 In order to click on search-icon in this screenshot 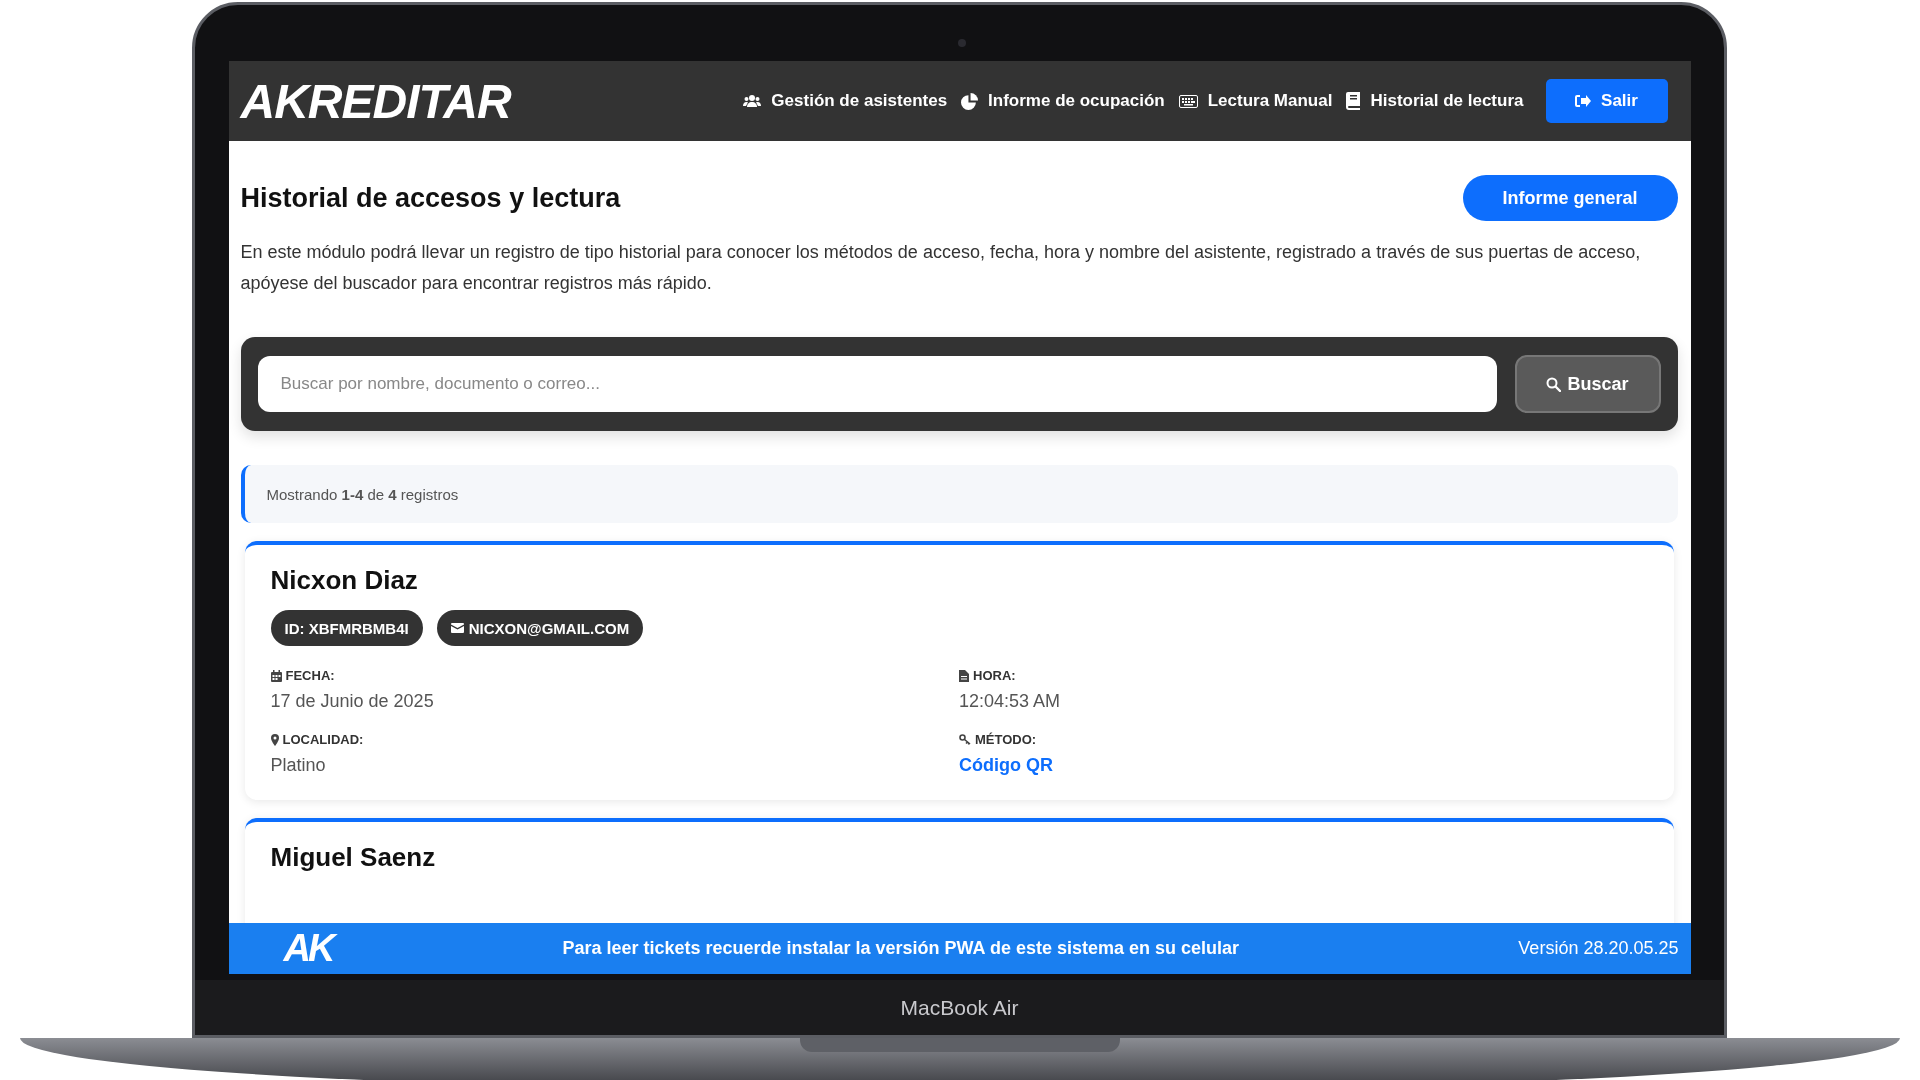, I will do `click(1554, 384)`.